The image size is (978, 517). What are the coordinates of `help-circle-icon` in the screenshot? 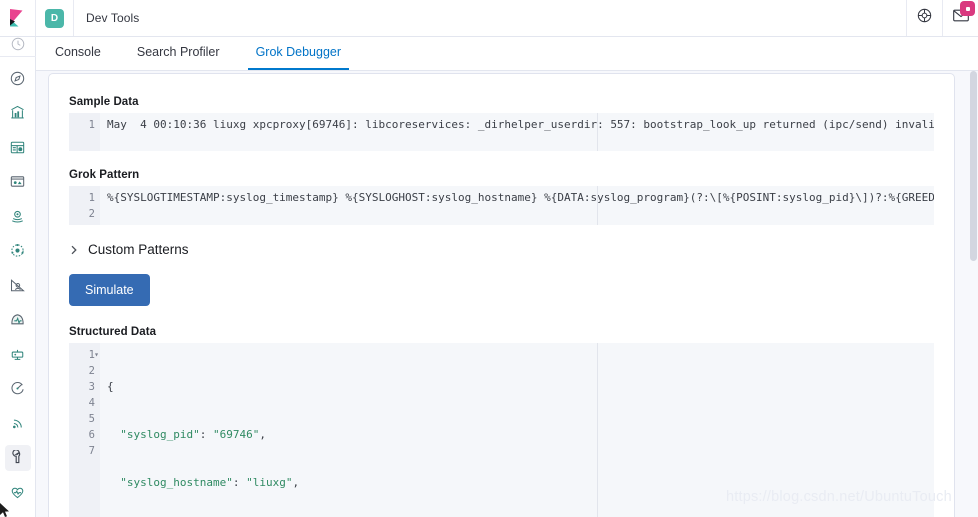 It's located at (924, 18).